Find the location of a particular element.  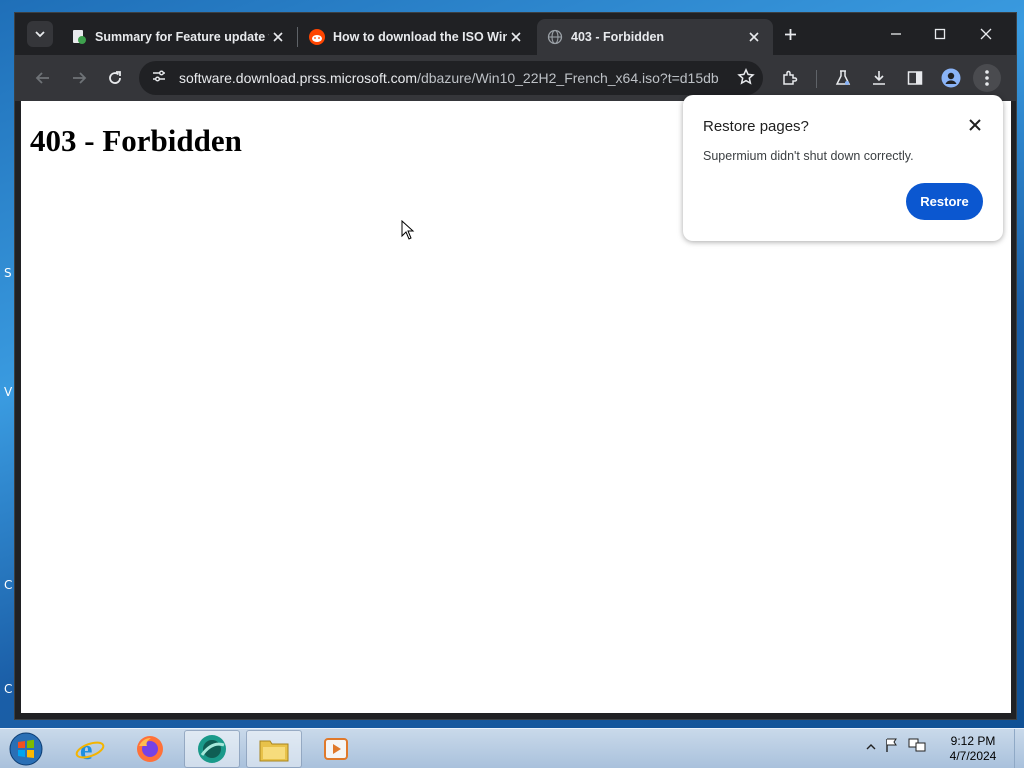

minimize-icon is located at coordinates (896, 34).